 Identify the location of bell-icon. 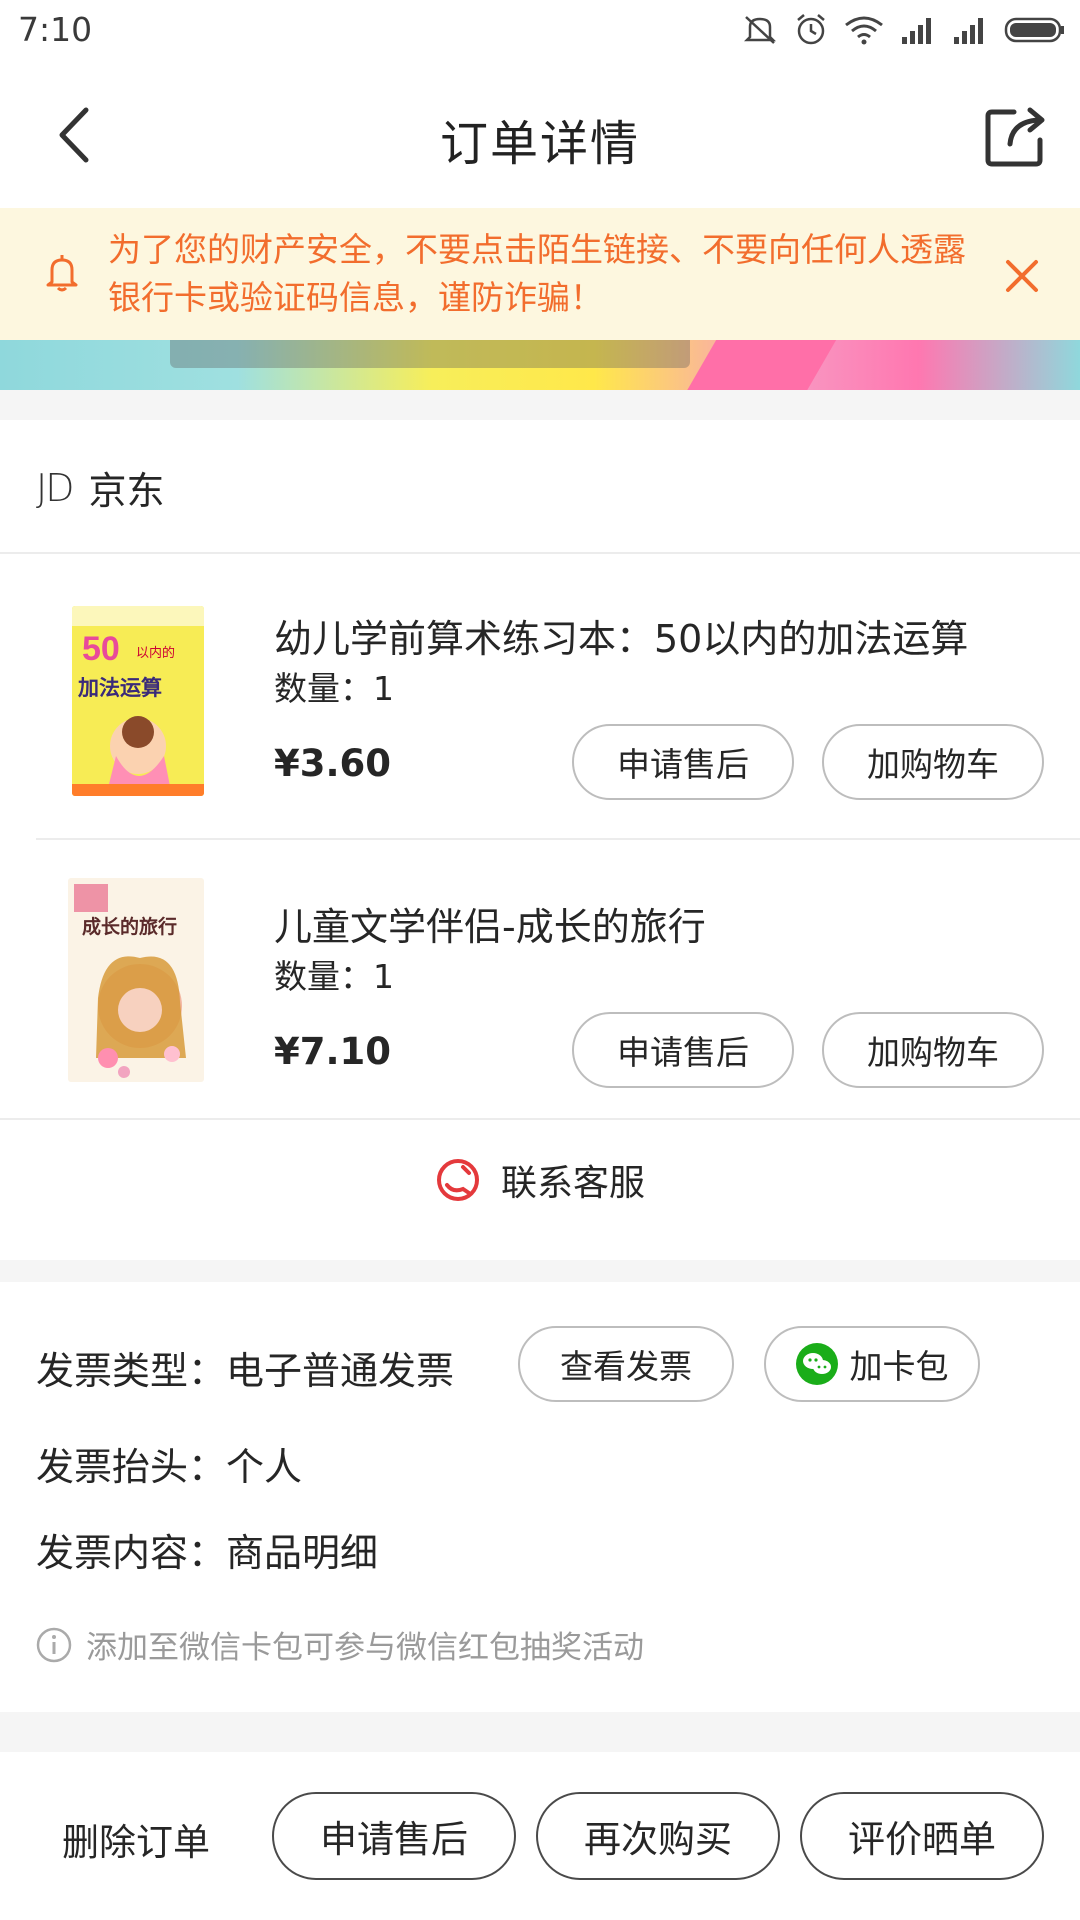
(62, 273).